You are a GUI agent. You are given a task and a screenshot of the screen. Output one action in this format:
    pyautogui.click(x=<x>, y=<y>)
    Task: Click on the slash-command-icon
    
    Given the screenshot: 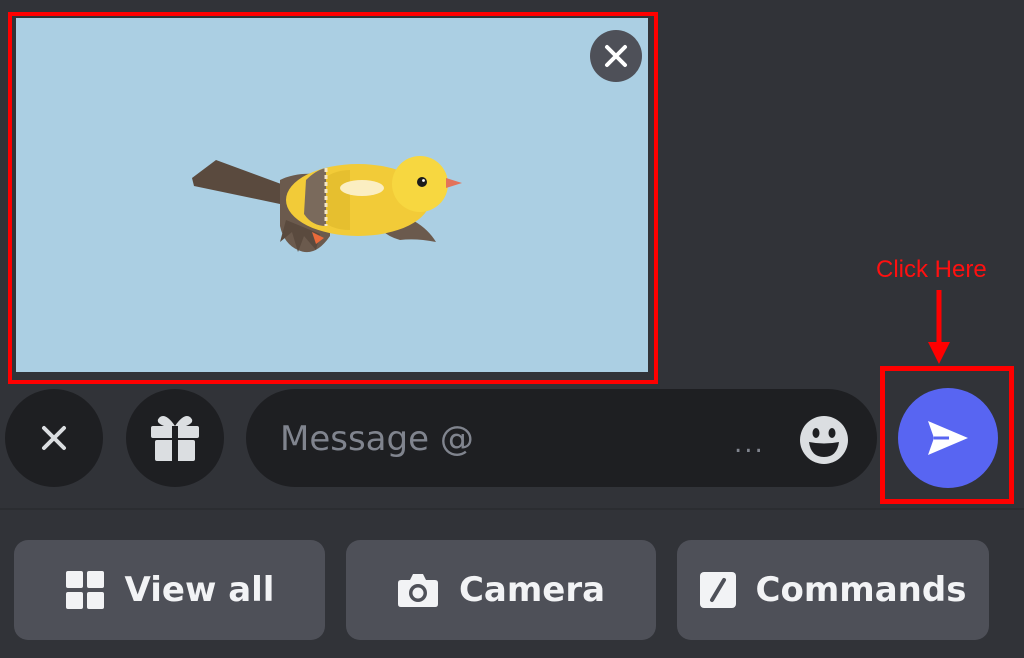 What is the action you would take?
    pyautogui.click(x=717, y=590)
    